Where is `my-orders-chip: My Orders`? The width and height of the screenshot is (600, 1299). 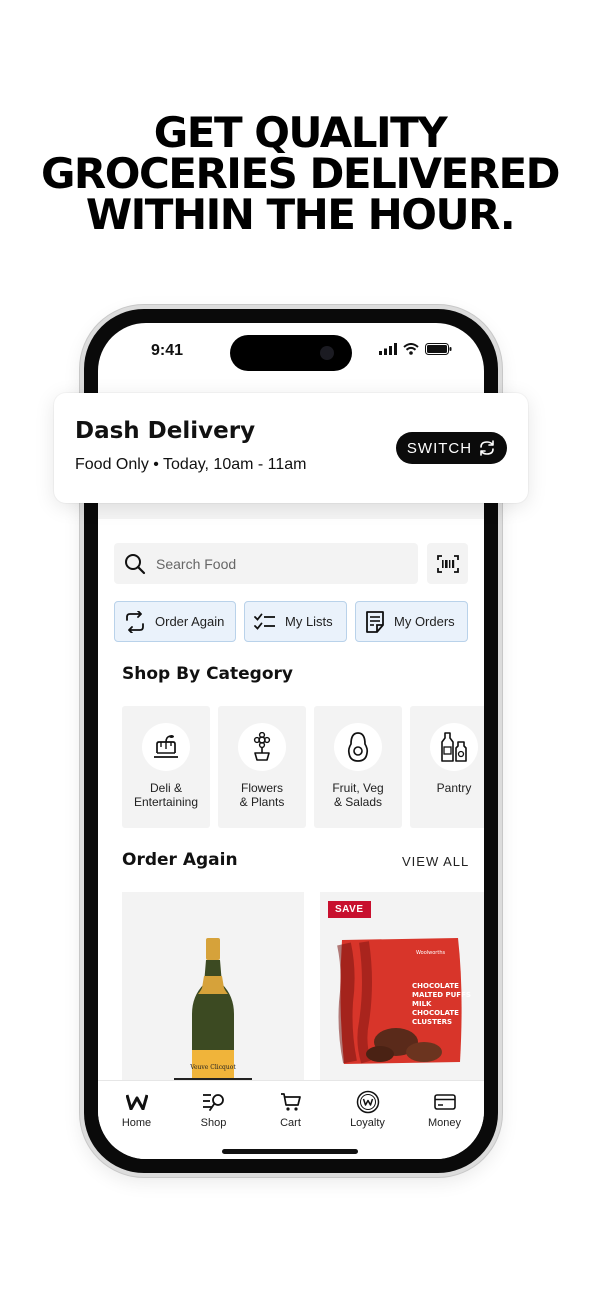
my-orders-chip: My Orders is located at coordinates (411, 621).